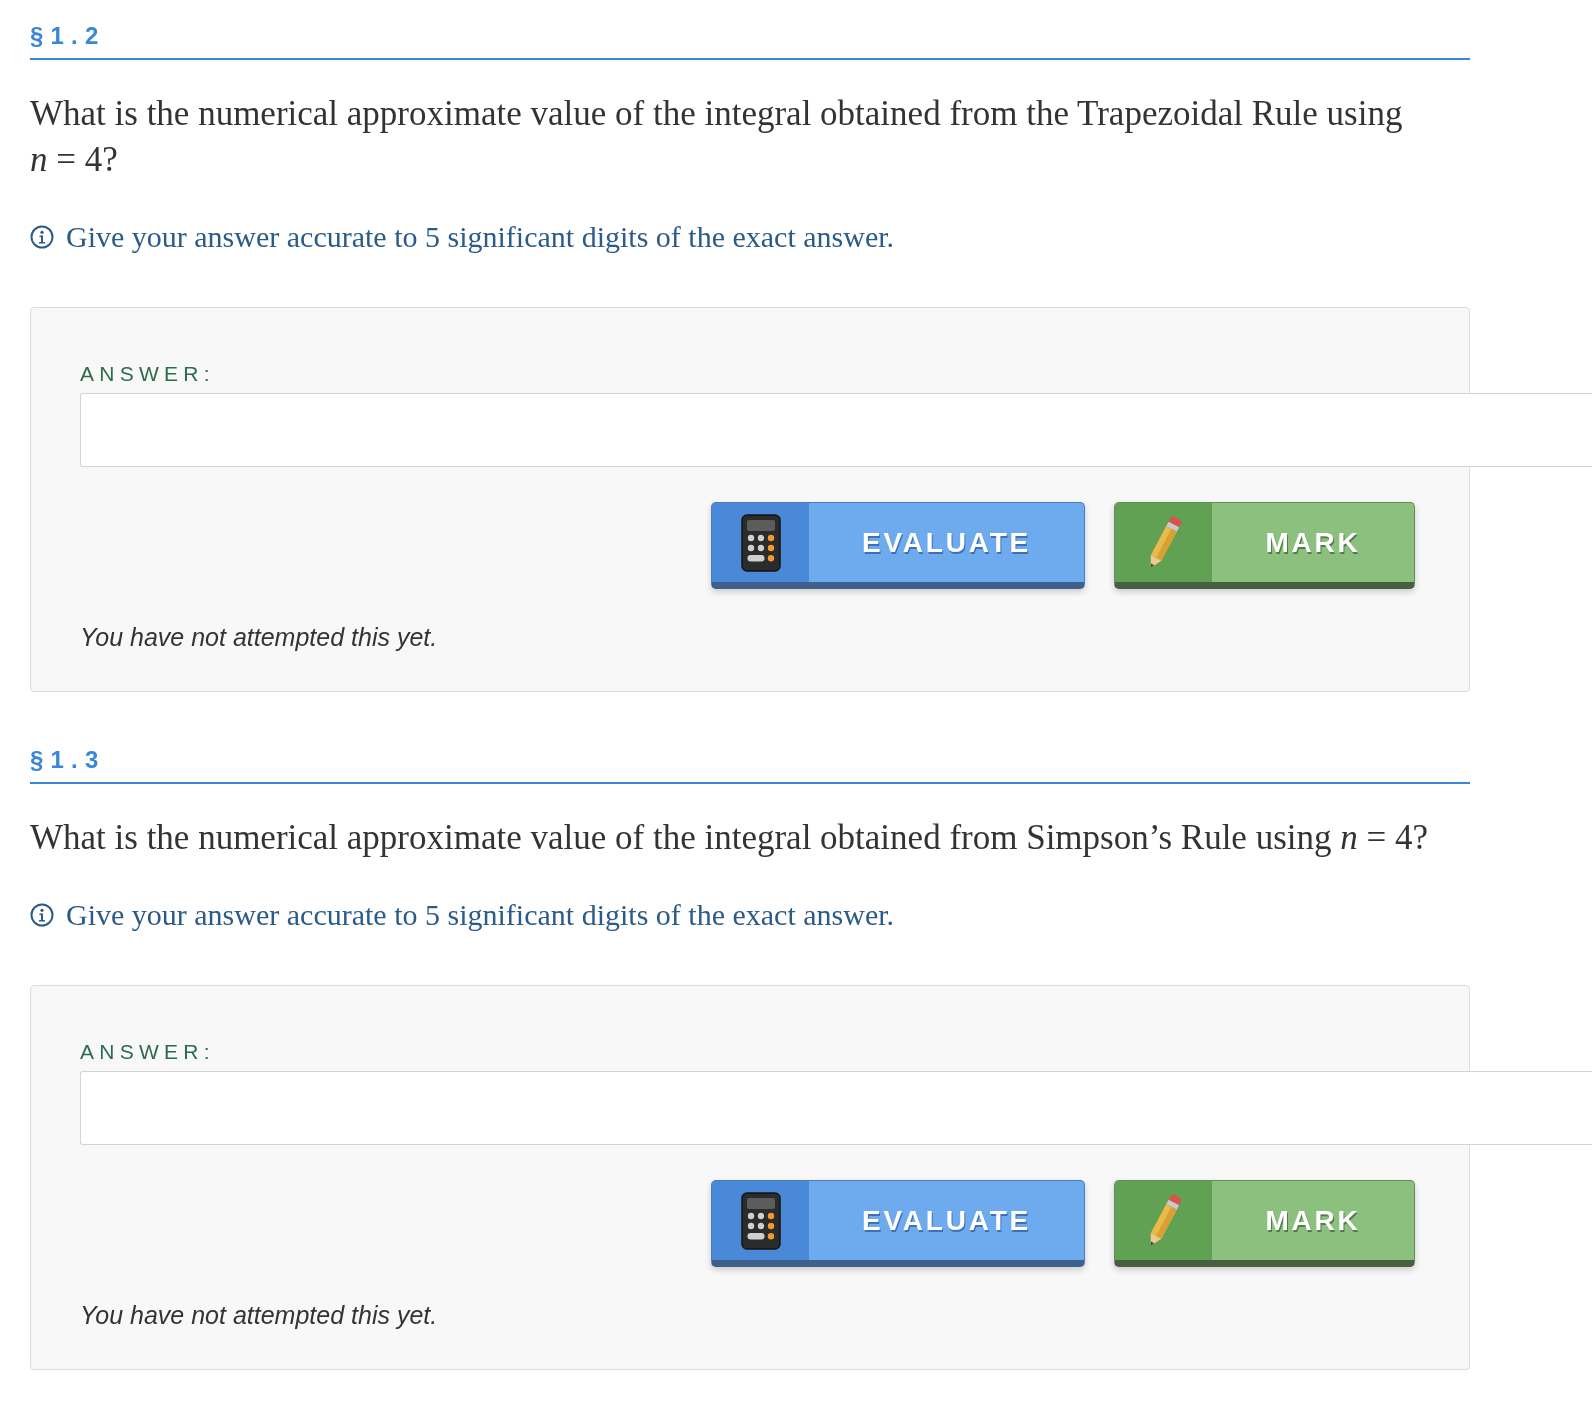  Describe the element at coordinates (717, 137) in the screenshot. I see `question-text: What is the numerical approximate value of the integral obtained from the Trapezoidal Rule using n = 4?` at that location.